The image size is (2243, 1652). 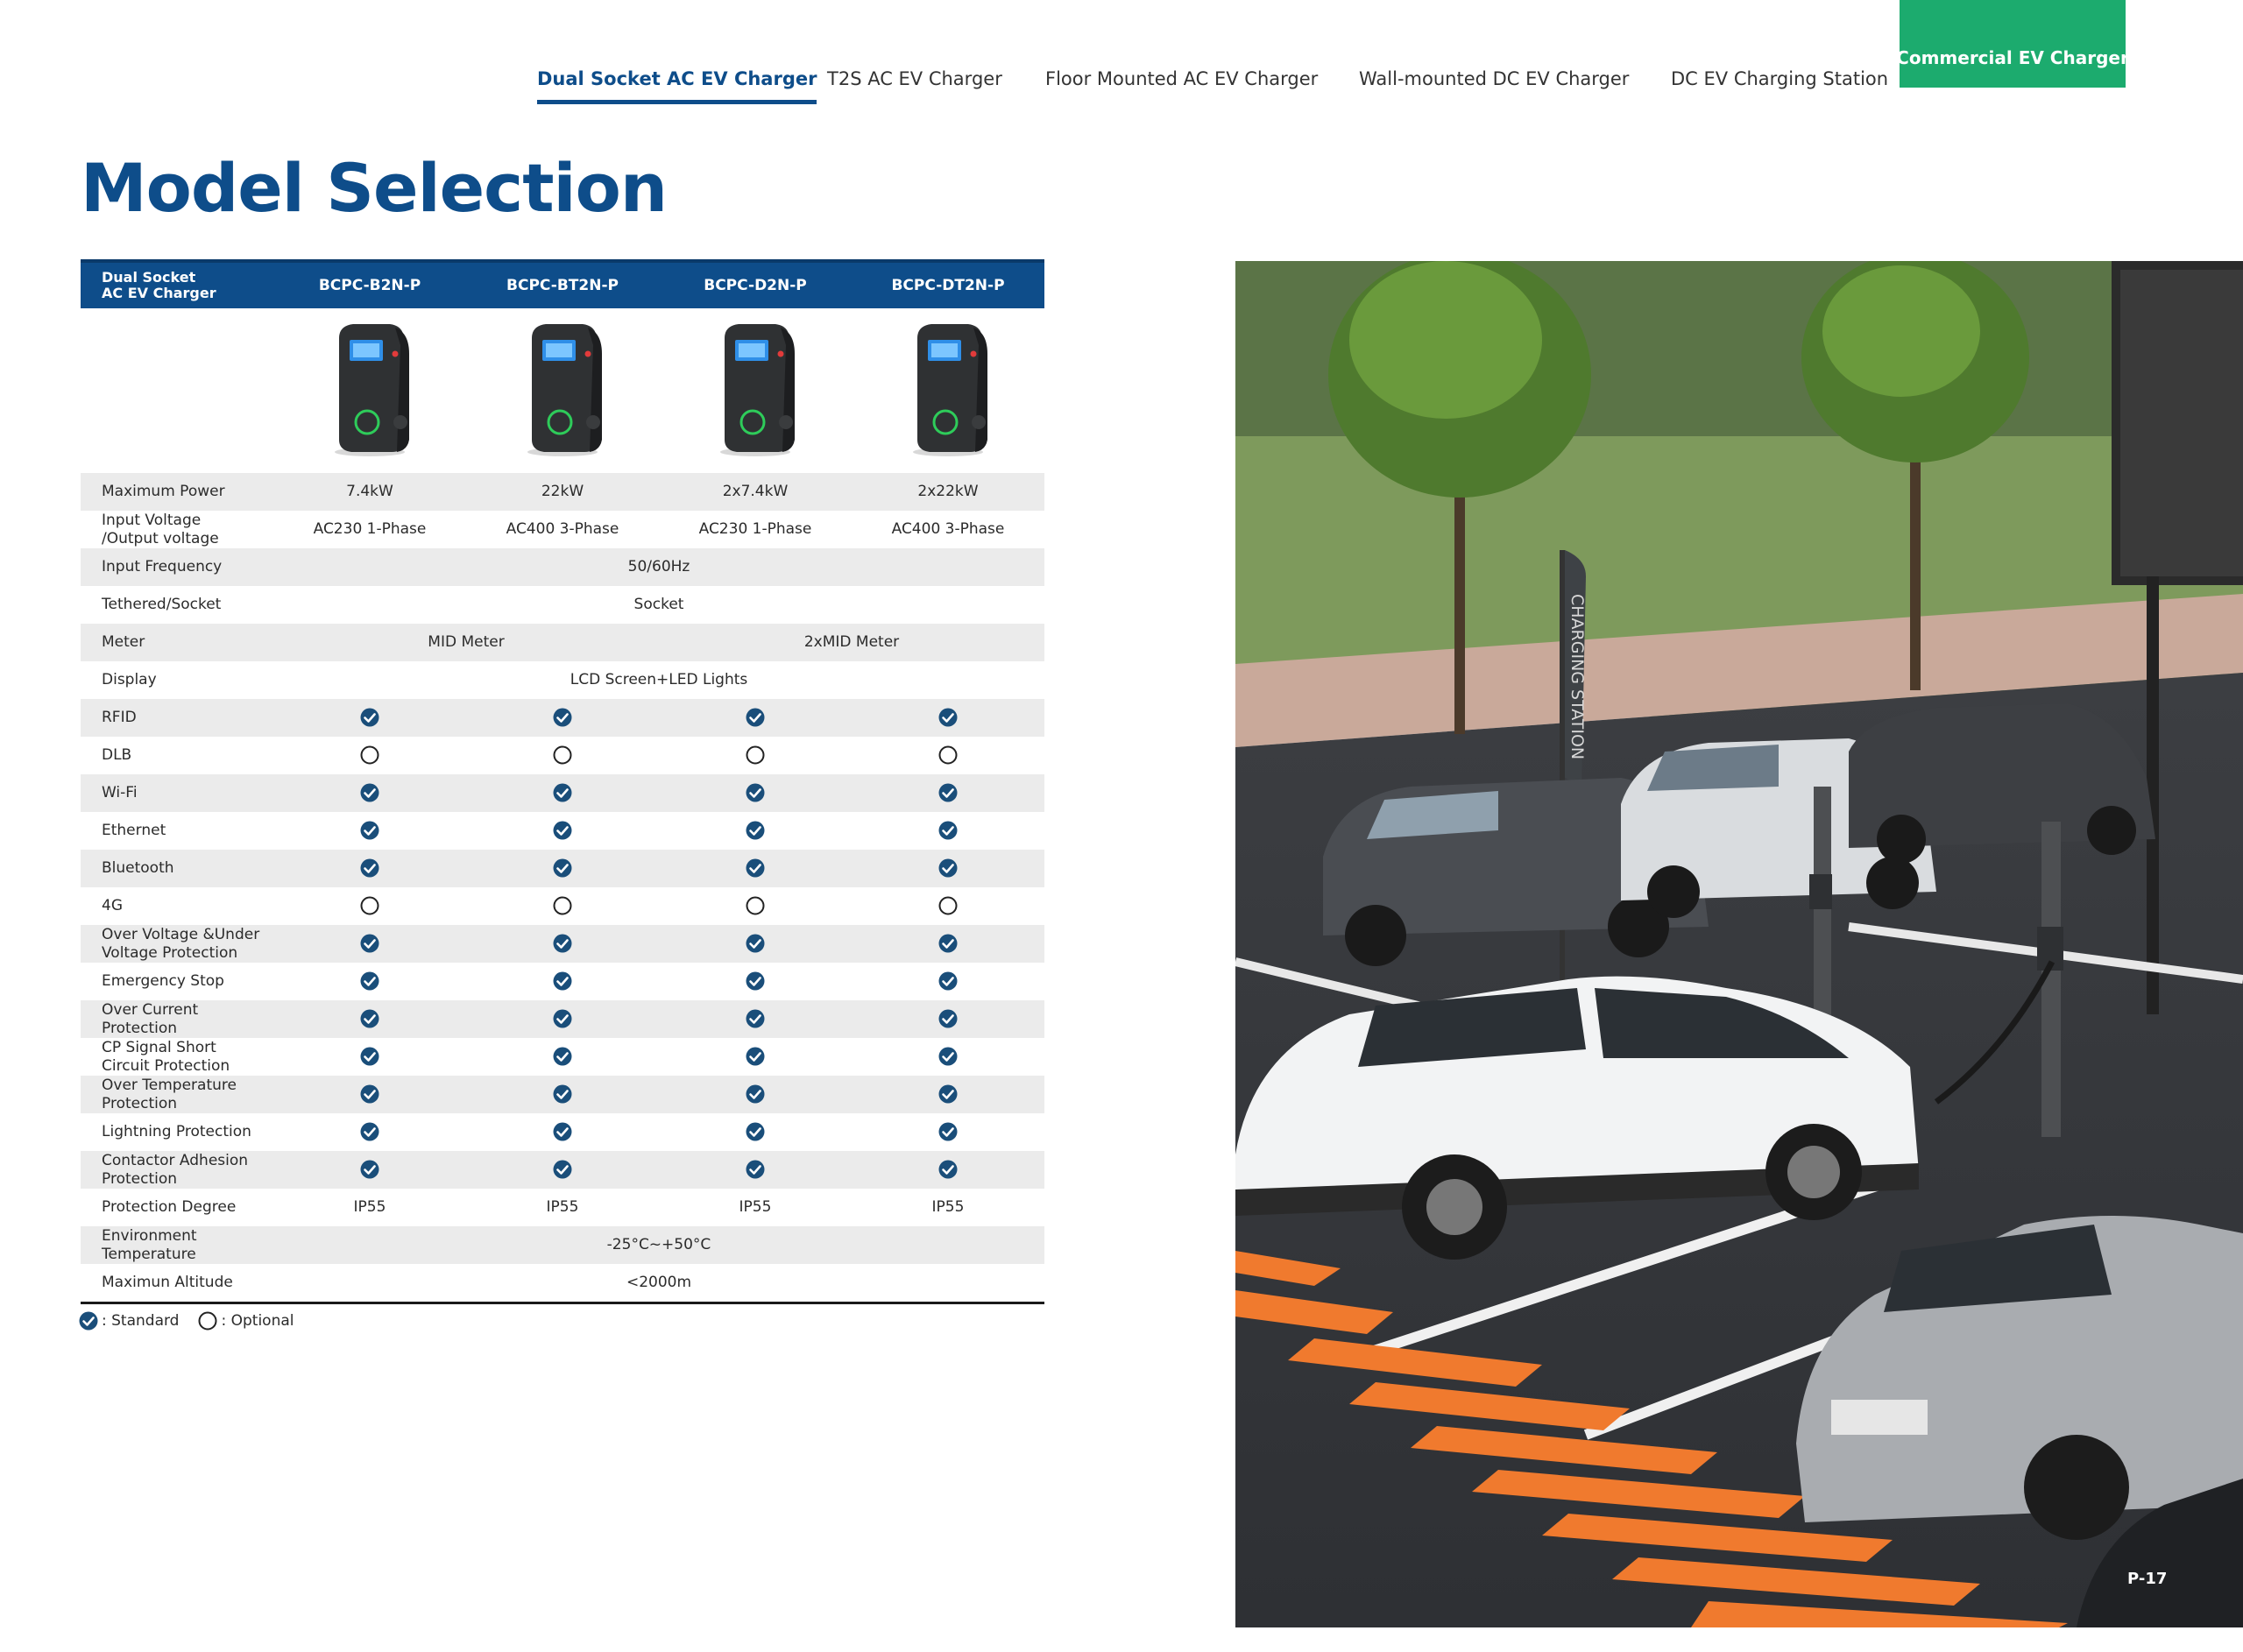 I want to click on model-header: BCPC-BT2N-P, so click(x=562, y=283).